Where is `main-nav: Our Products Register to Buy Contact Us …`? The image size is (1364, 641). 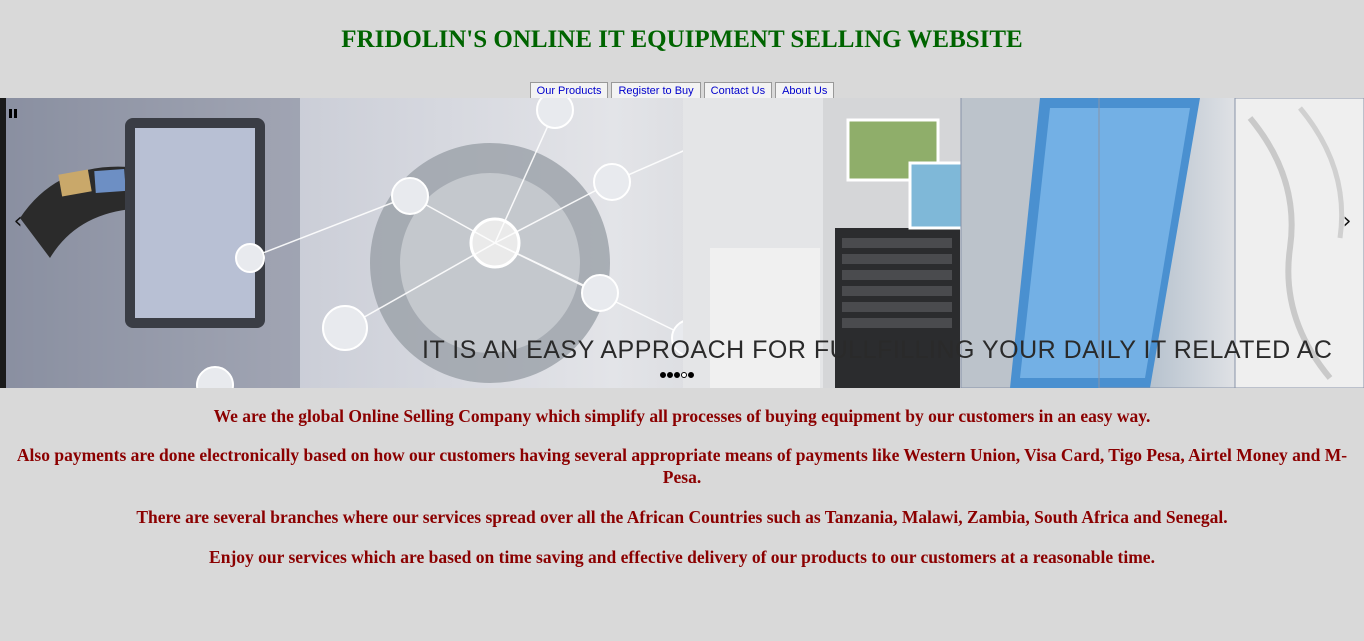 main-nav: Our Products Register to Buy Contact Us … is located at coordinates (682, 90).